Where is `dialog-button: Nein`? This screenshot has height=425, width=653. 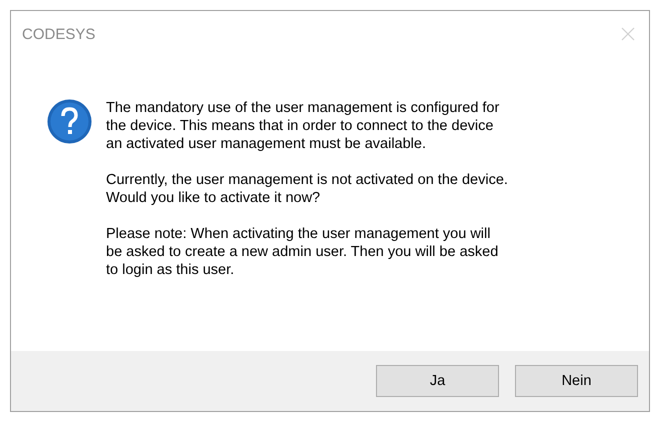 dialog-button: Nein is located at coordinates (576, 381).